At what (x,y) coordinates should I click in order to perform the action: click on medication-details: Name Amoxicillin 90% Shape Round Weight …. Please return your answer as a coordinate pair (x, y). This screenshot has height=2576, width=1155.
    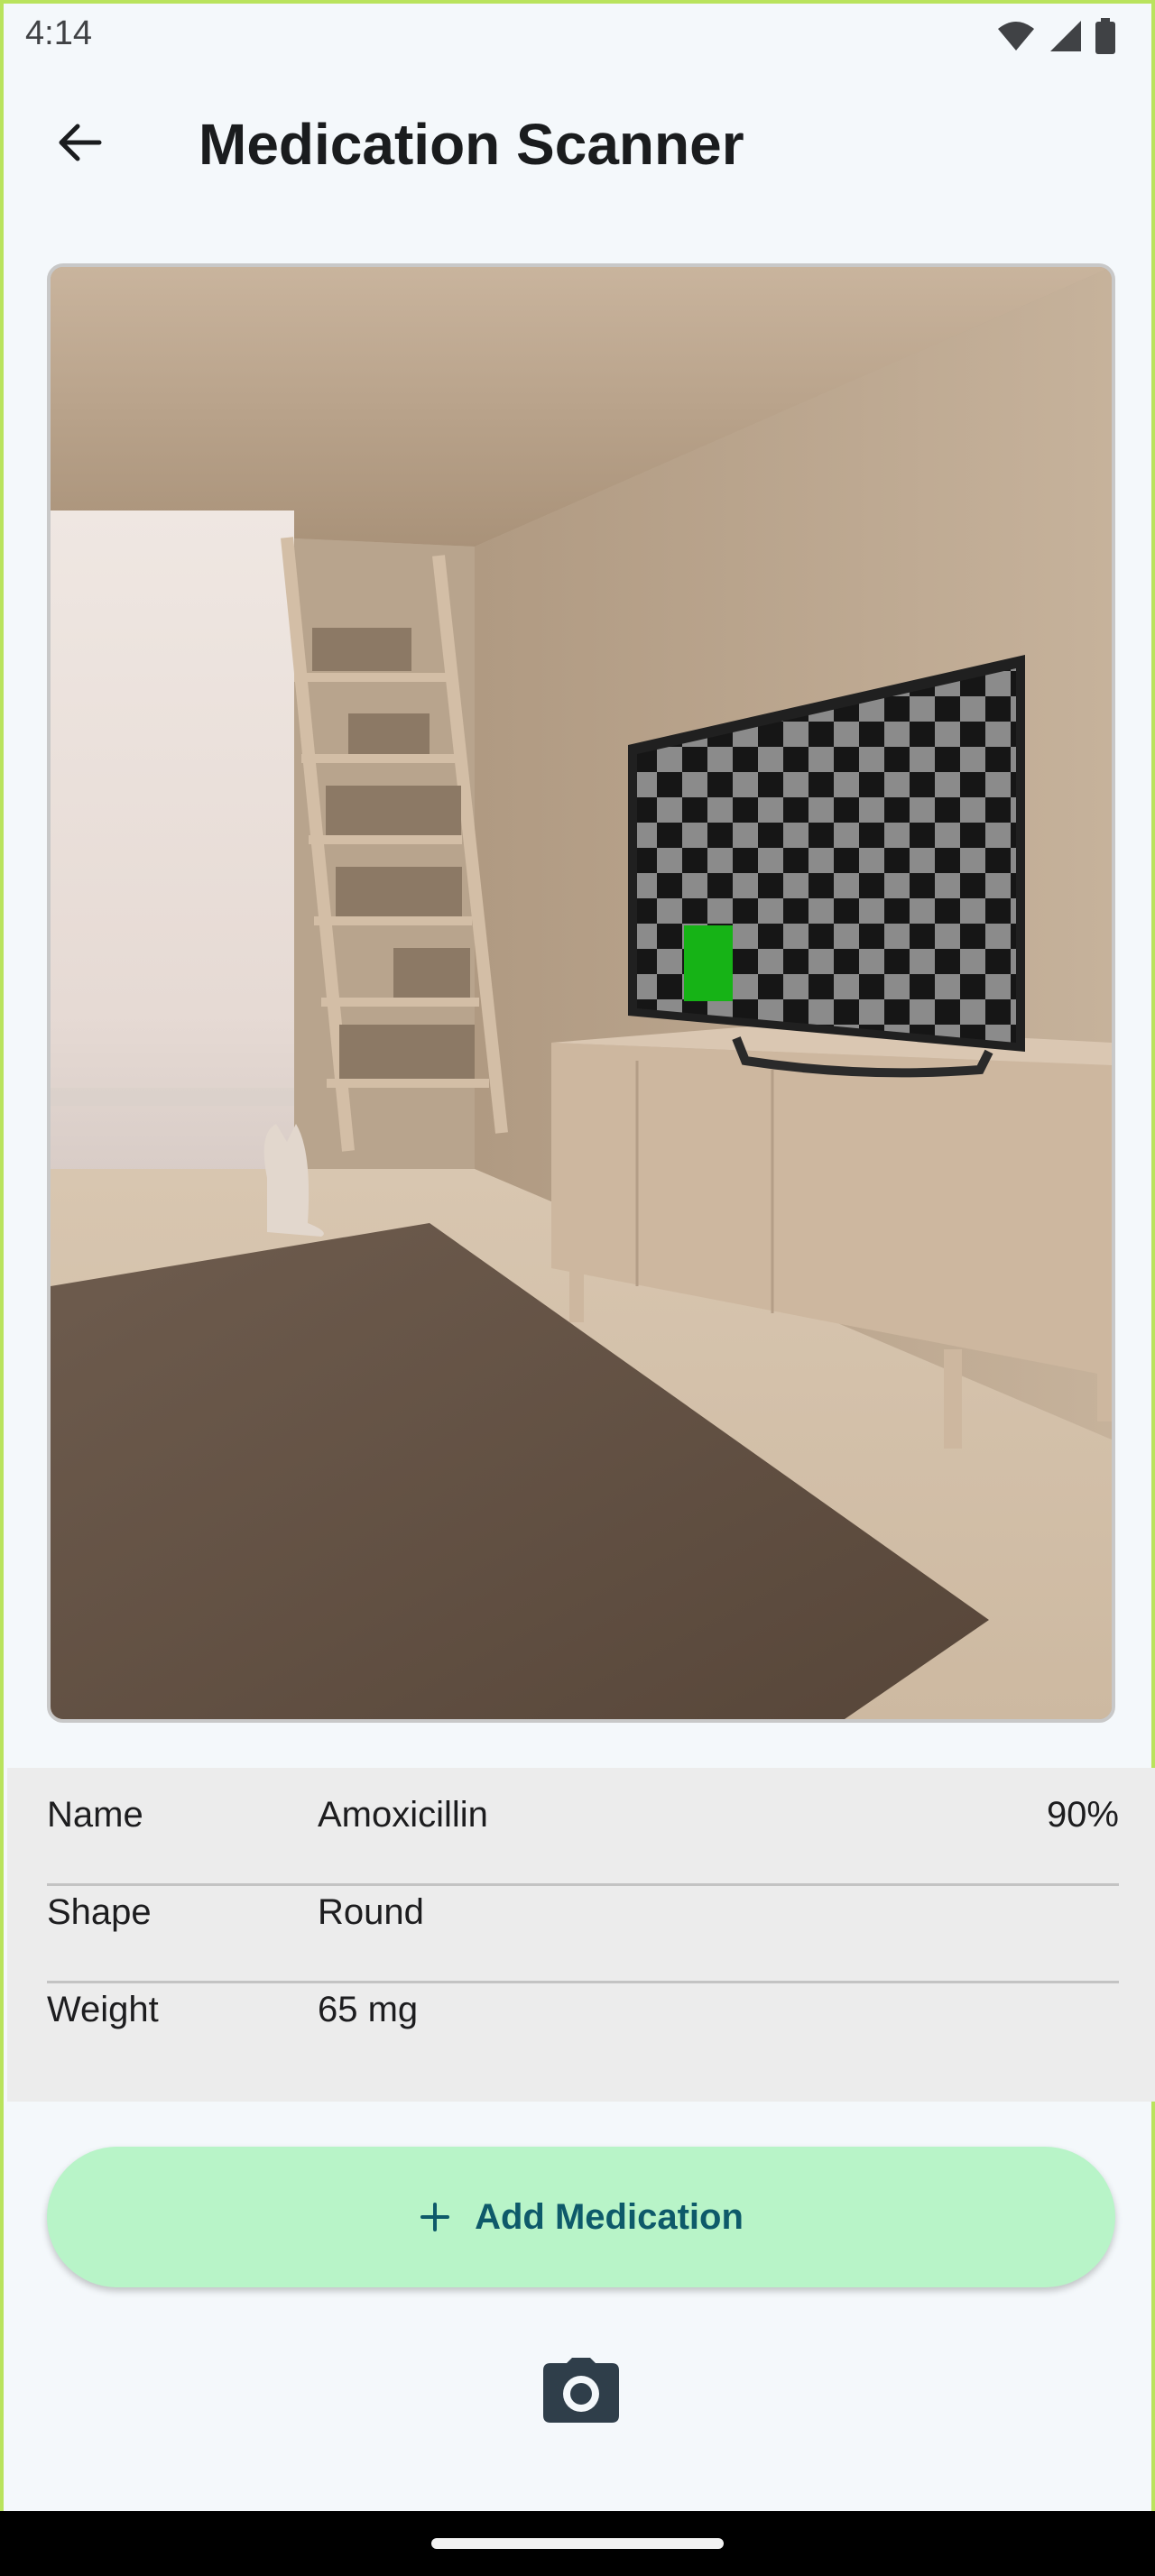
    Looking at the image, I should click on (581, 1935).